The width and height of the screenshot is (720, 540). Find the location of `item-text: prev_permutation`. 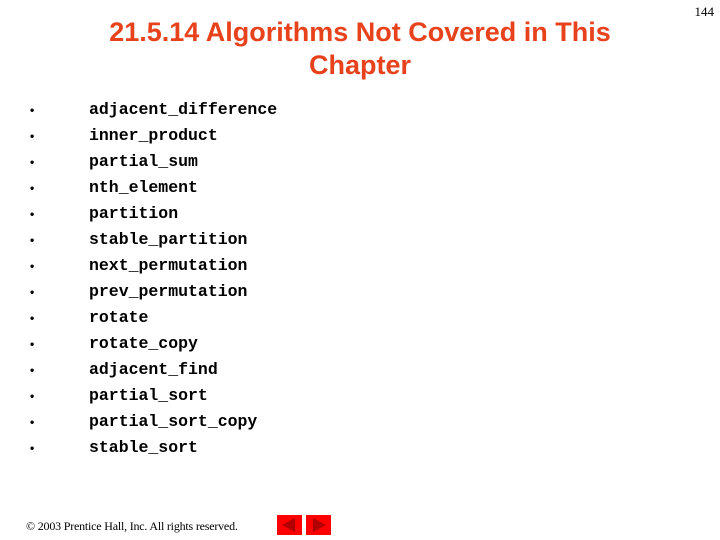

item-text: prev_permutation is located at coordinates (168, 291).